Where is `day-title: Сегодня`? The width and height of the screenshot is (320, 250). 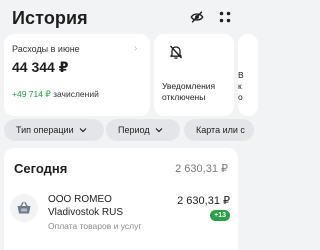 day-title: Сегодня is located at coordinates (41, 168).